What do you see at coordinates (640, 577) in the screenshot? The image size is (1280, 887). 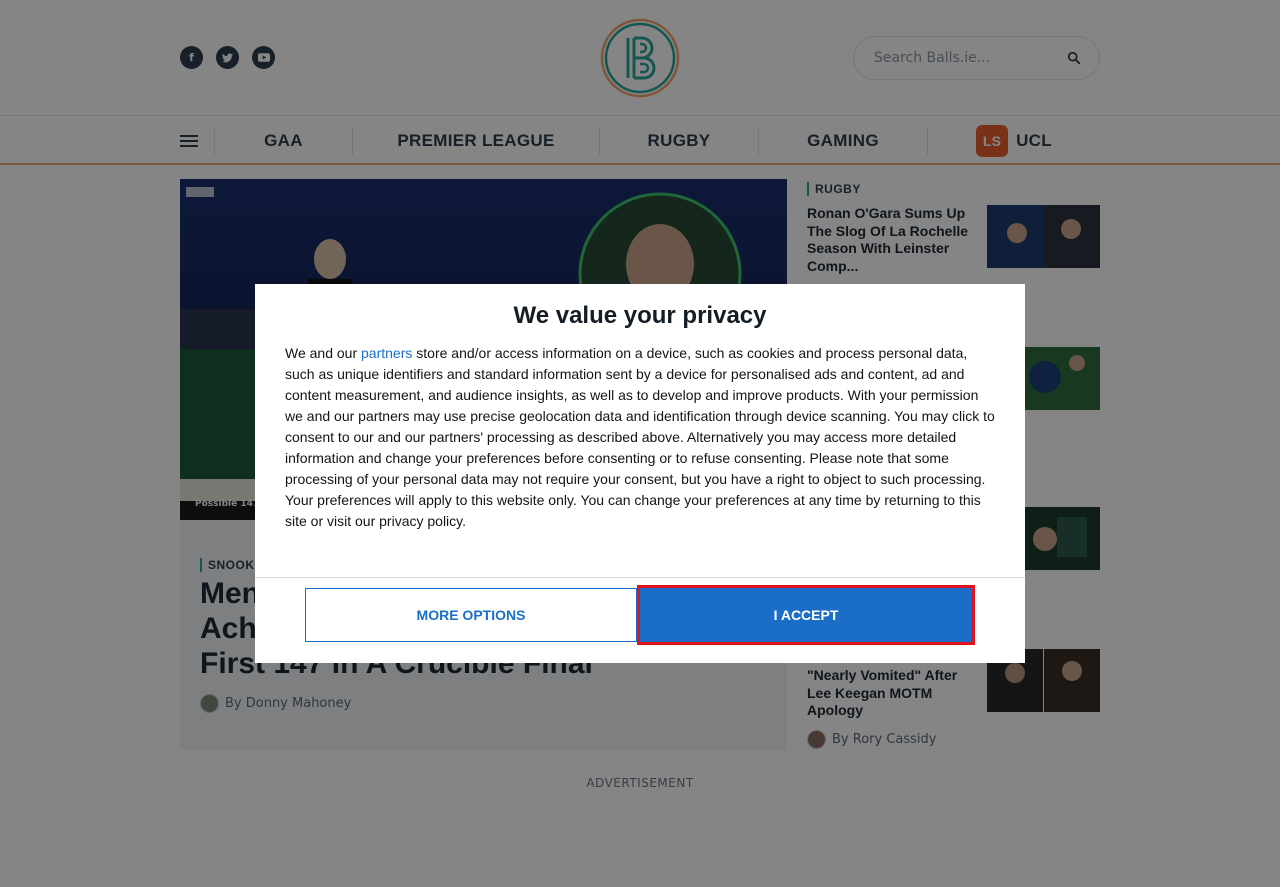 I see `consent-divider` at bounding box center [640, 577].